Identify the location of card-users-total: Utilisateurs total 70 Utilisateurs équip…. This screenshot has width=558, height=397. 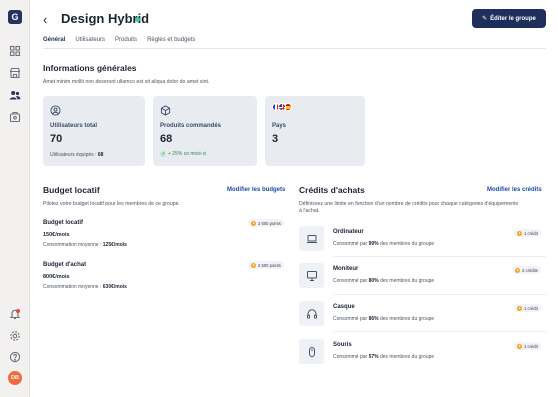
(94, 131).